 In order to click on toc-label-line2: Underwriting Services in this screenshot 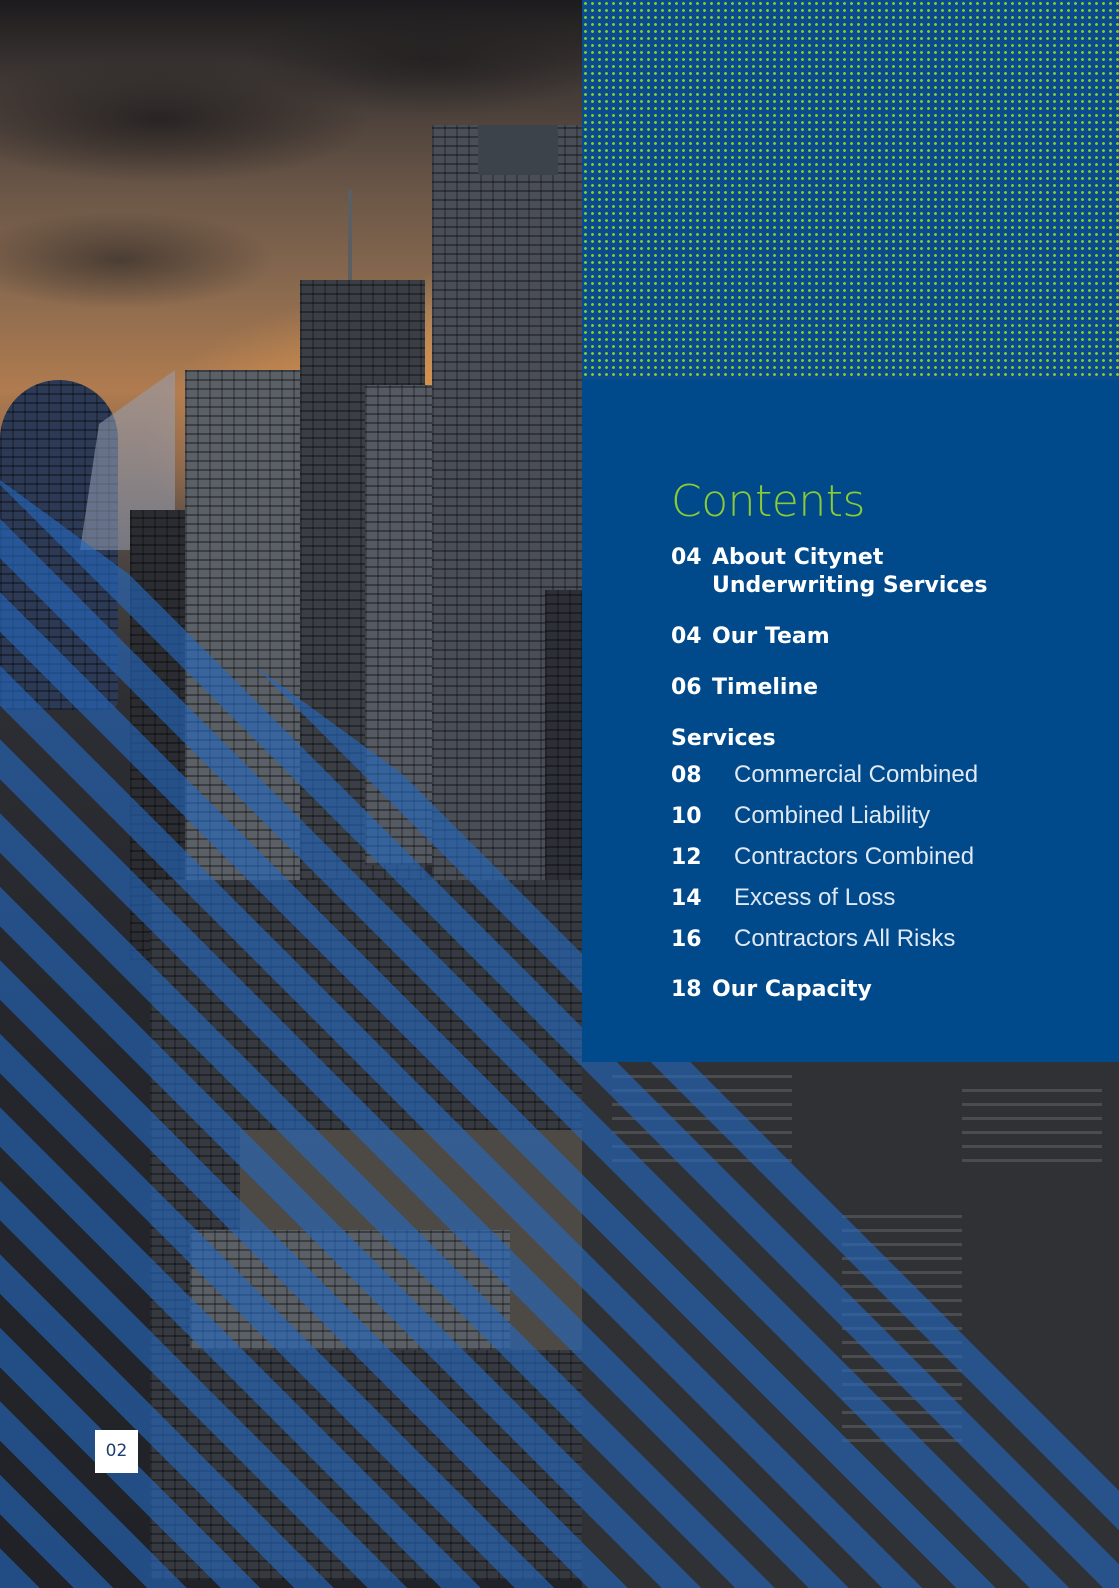, I will do `click(850, 585)`.